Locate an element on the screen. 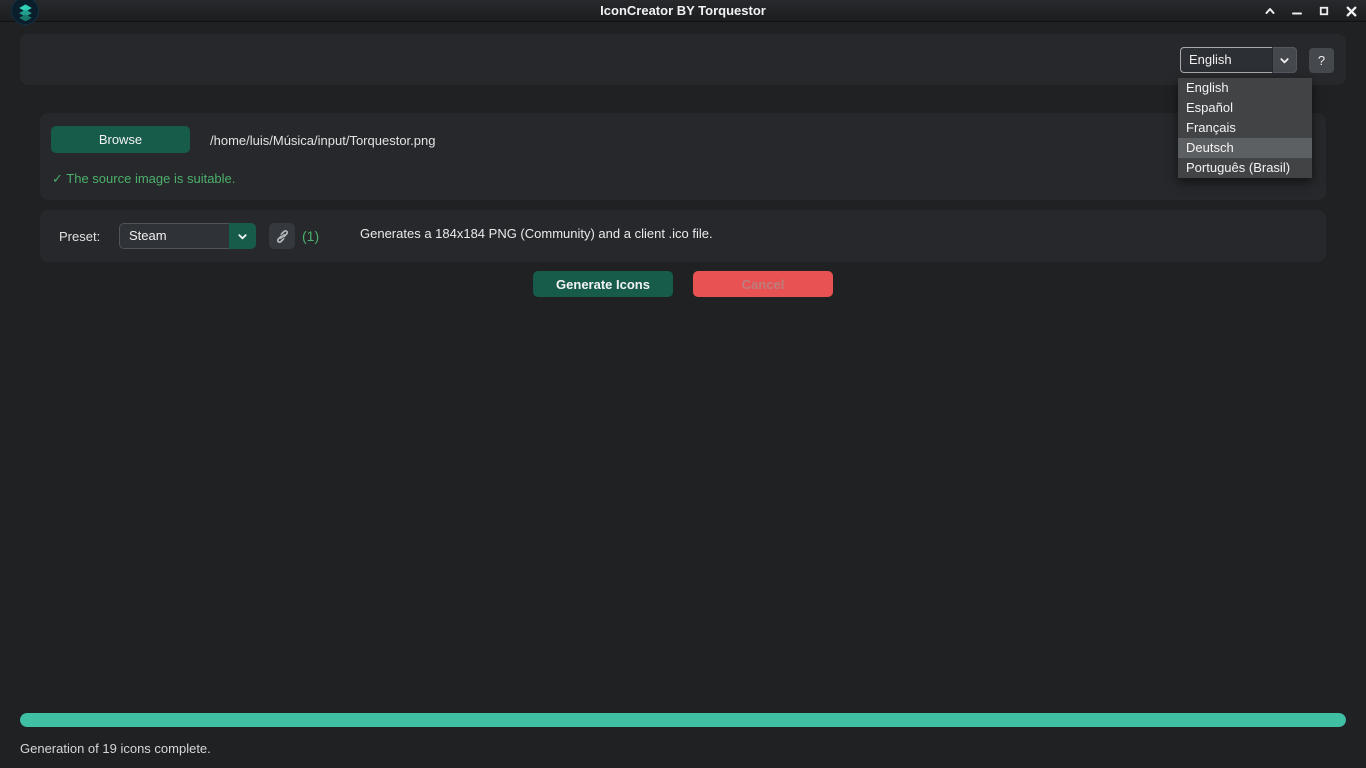  status-text: Generation of 19 icons complete. is located at coordinates (115, 748).